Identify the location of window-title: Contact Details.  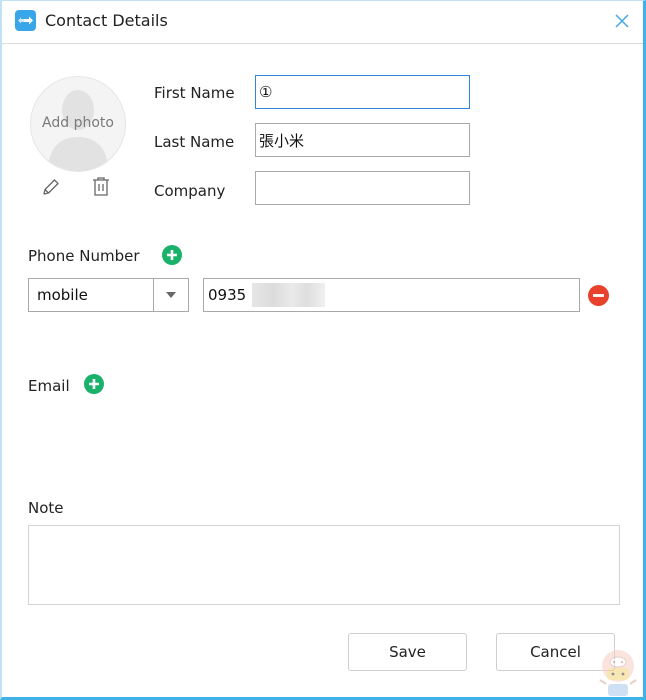
(106, 20).